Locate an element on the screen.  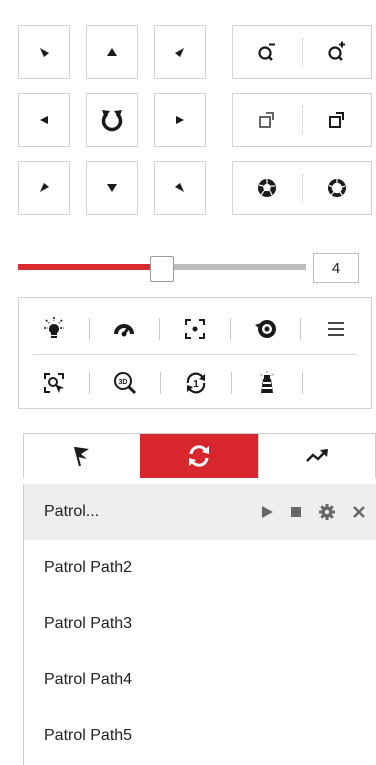
delete-patrol-button is located at coordinates (359, 512).